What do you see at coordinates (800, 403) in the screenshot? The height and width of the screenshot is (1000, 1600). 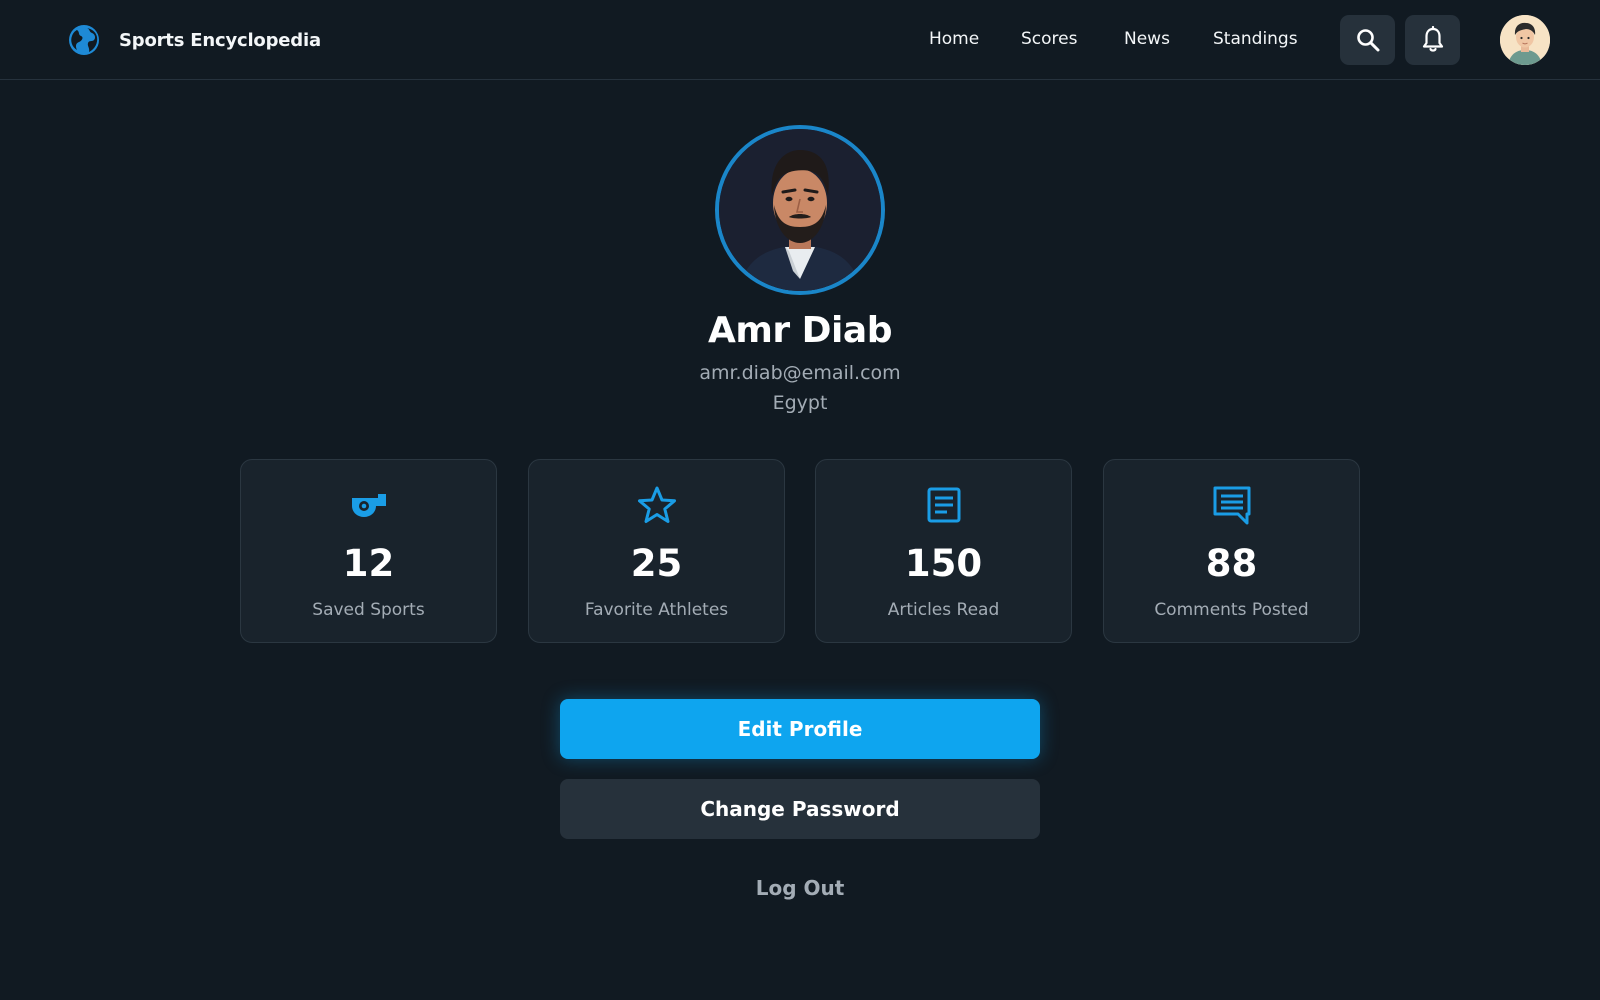 I see `profile-country: Egypt` at bounding box center [800, 403].